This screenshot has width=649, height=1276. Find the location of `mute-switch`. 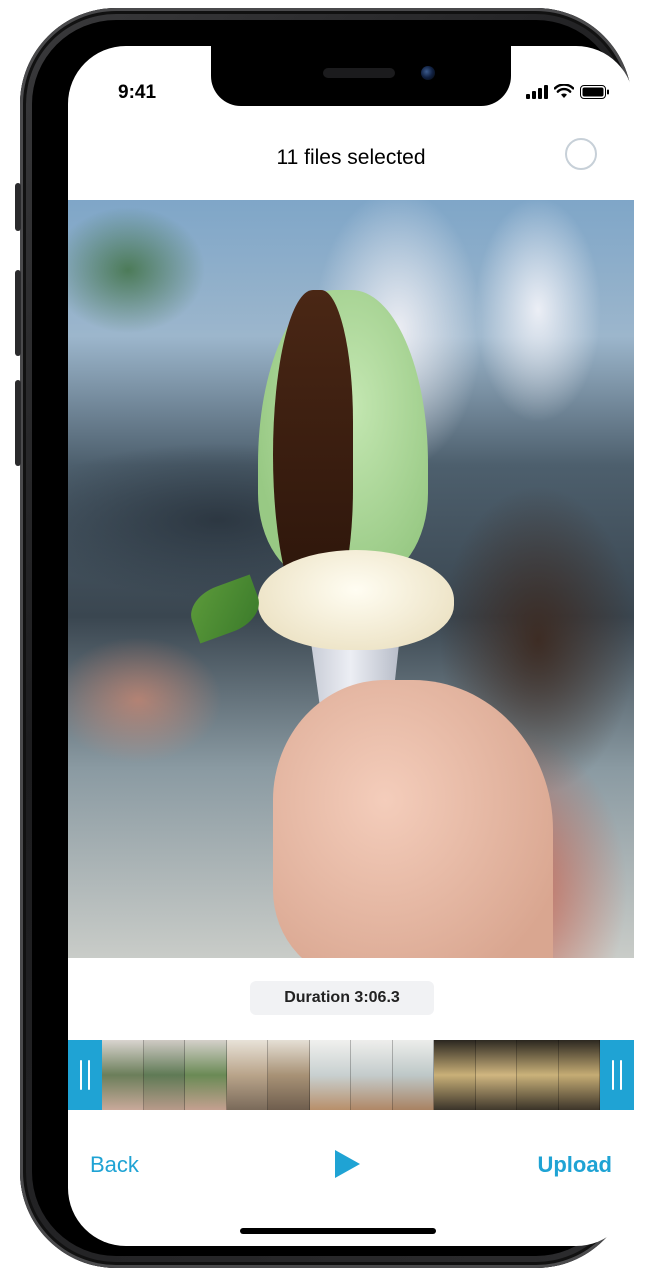

mute-switch is located at coordinates (18, 207).